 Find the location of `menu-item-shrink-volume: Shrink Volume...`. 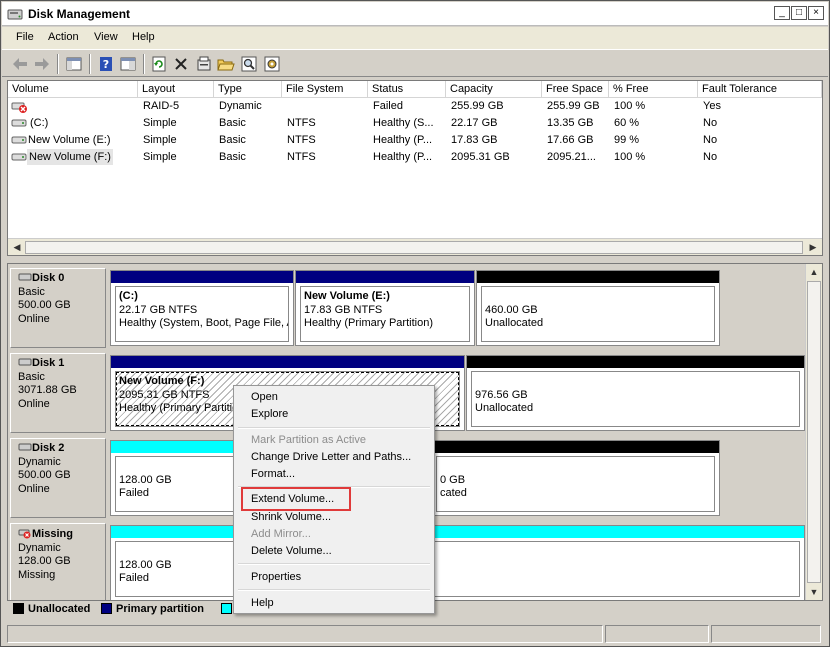

menu-item-shrink-volume: Shrink Volume... is located at coordinates (291, 517).